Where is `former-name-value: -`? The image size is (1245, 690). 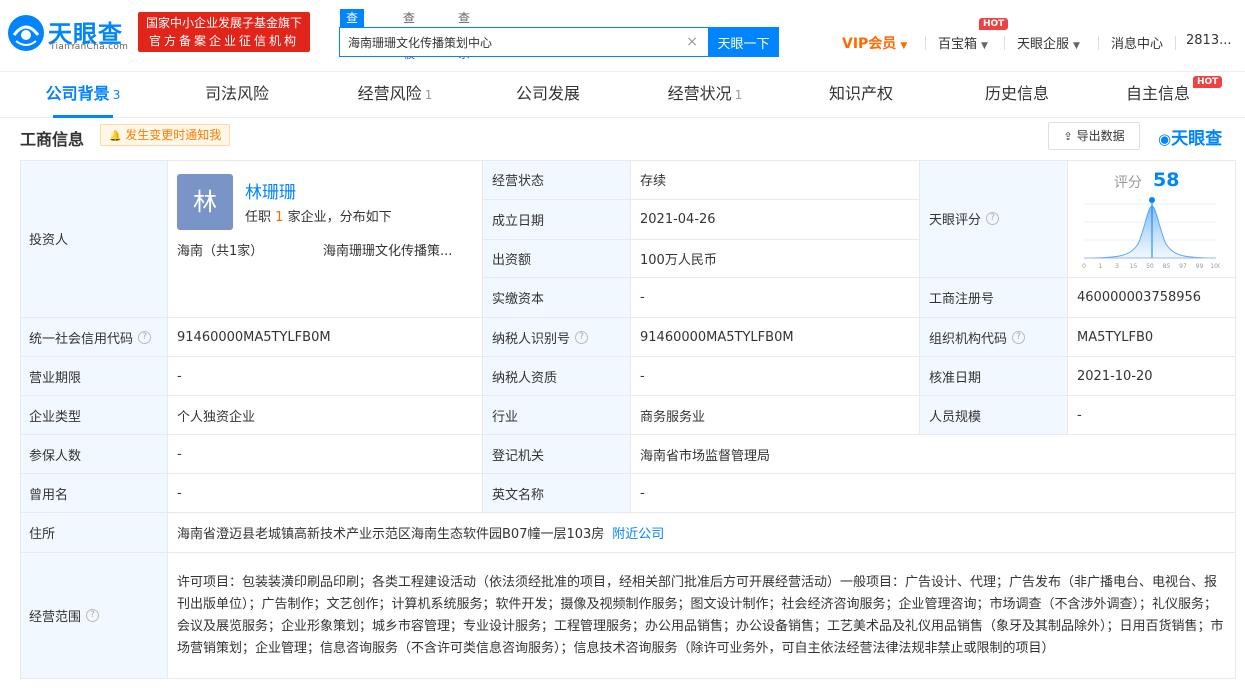 former-name-value: - is located at coordinates (325, 493).